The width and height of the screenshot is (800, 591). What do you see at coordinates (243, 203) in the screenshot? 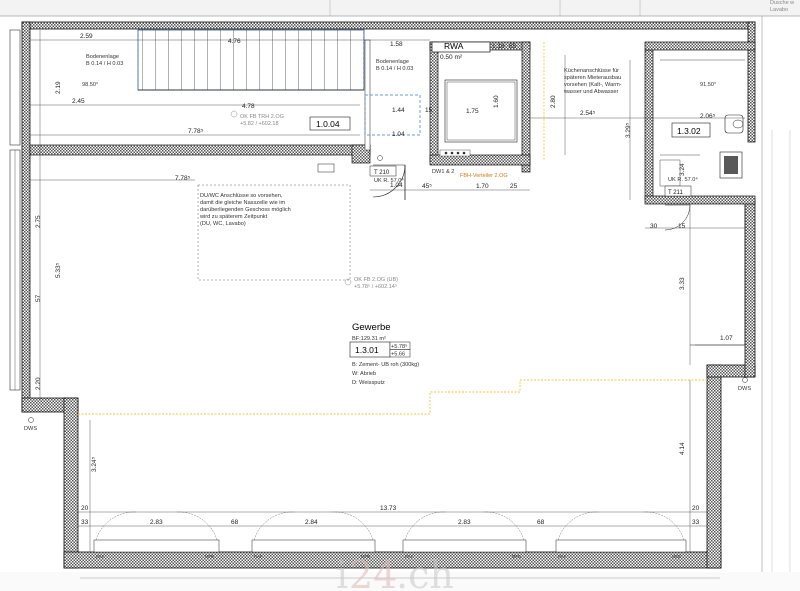
I see `note-duwc-2: damit die gleiche Nasszelle wie im` at bounding box center [243, 203].